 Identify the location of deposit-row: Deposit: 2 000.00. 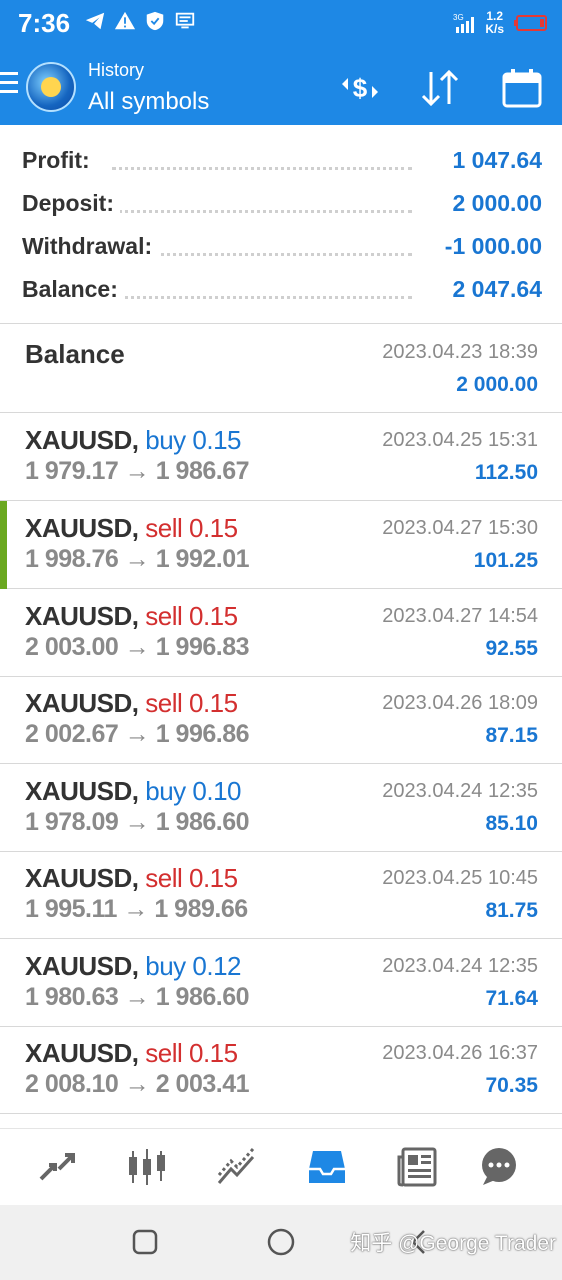
(282, 206).